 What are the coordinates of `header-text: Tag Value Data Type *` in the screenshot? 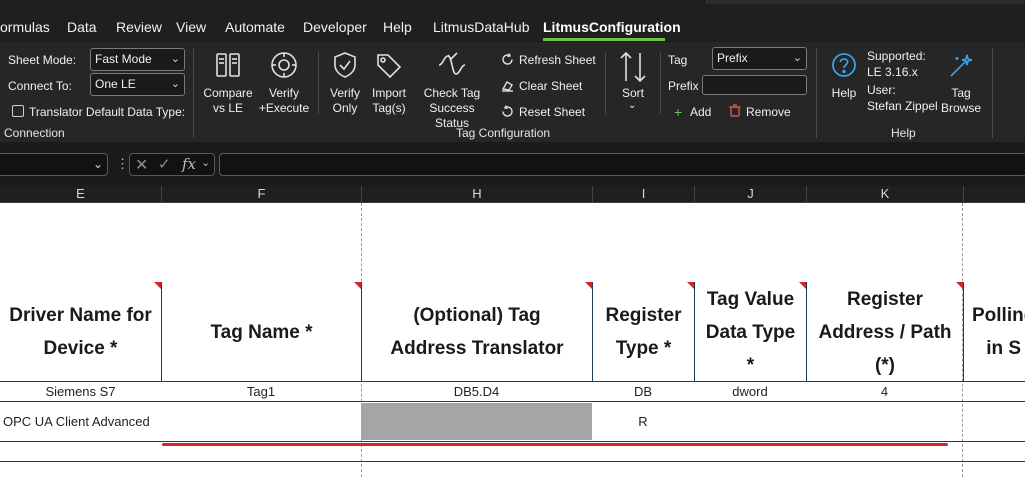 It's located at (750, 332).